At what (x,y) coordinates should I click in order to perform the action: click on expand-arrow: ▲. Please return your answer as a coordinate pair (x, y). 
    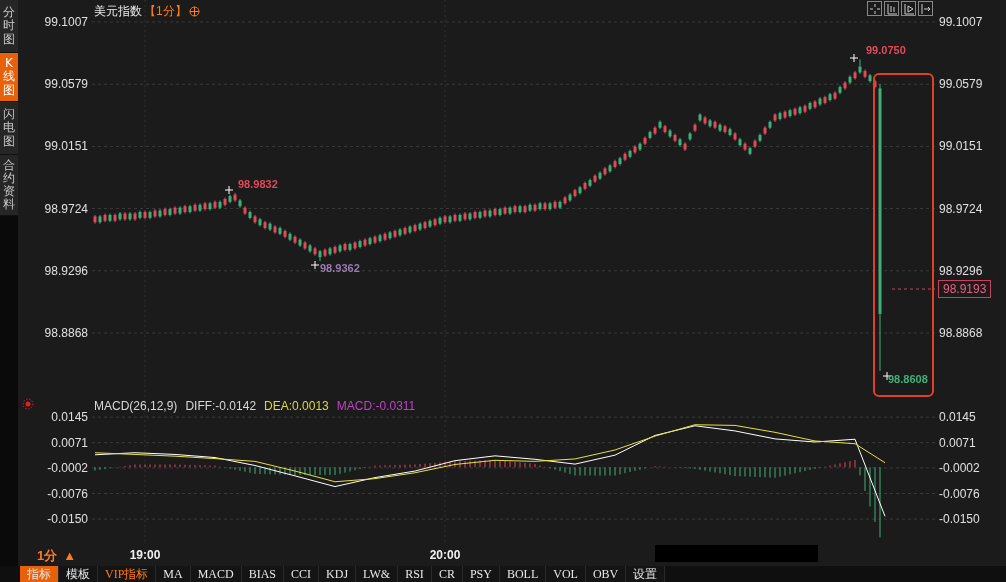
    Looking at the image, I should click on (69, 555).